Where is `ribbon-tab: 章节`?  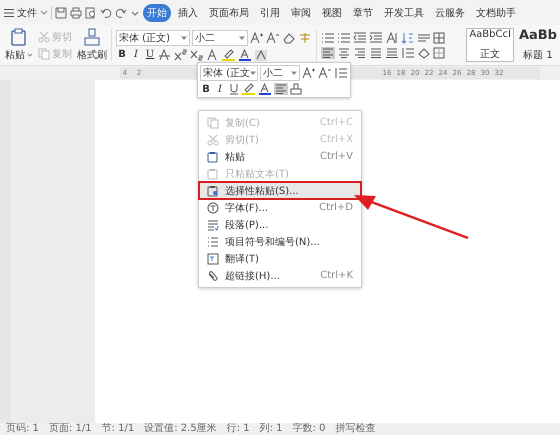 ribbon-tab: 章节 is located at coordinates (363, 13).